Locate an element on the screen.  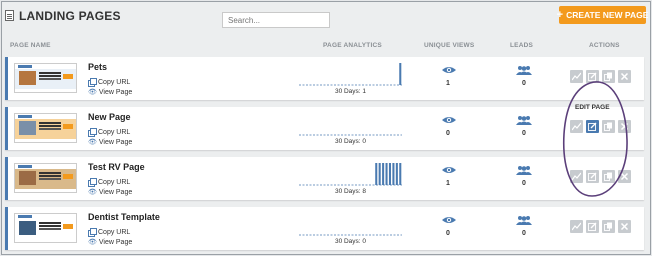
days-label: 30 Days: 8 is located at coordinates (350, 191).